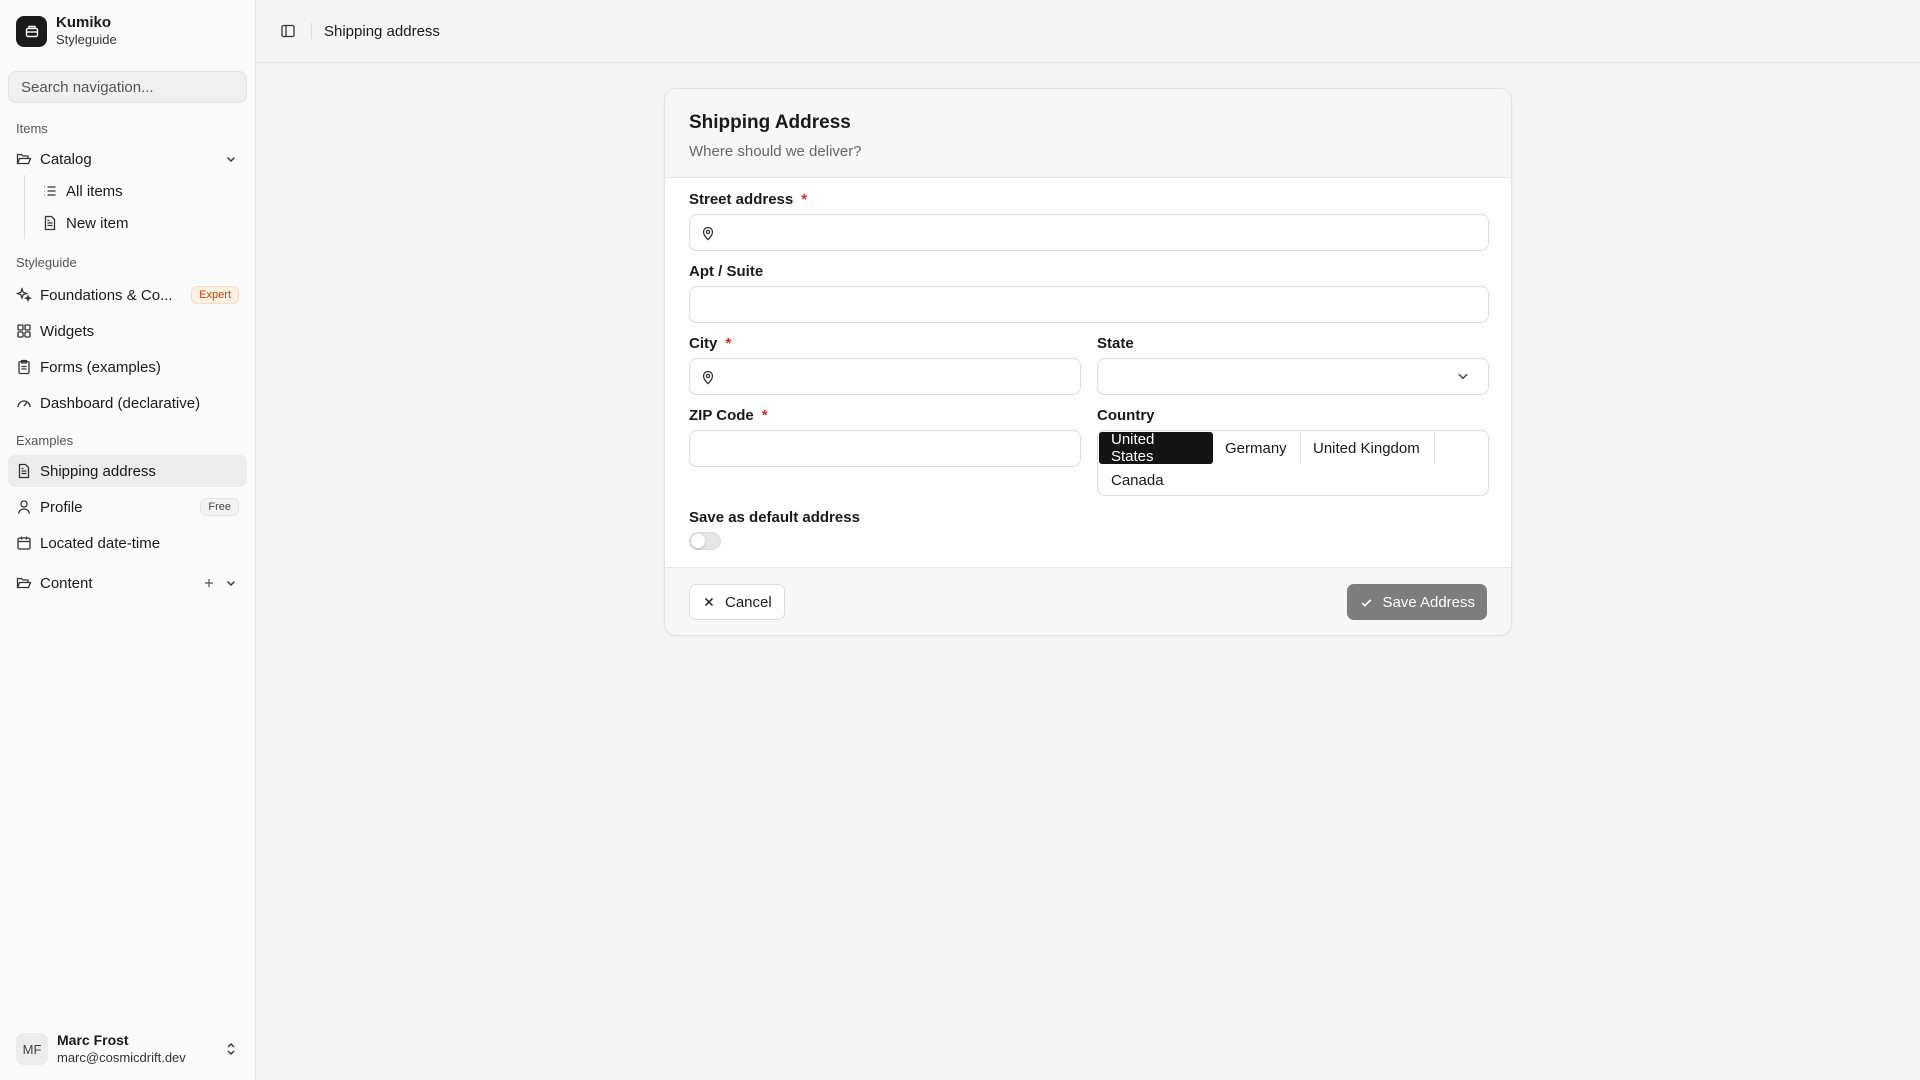  I want to click on card-footer: Cancel Save Address, so click(1088, 601).